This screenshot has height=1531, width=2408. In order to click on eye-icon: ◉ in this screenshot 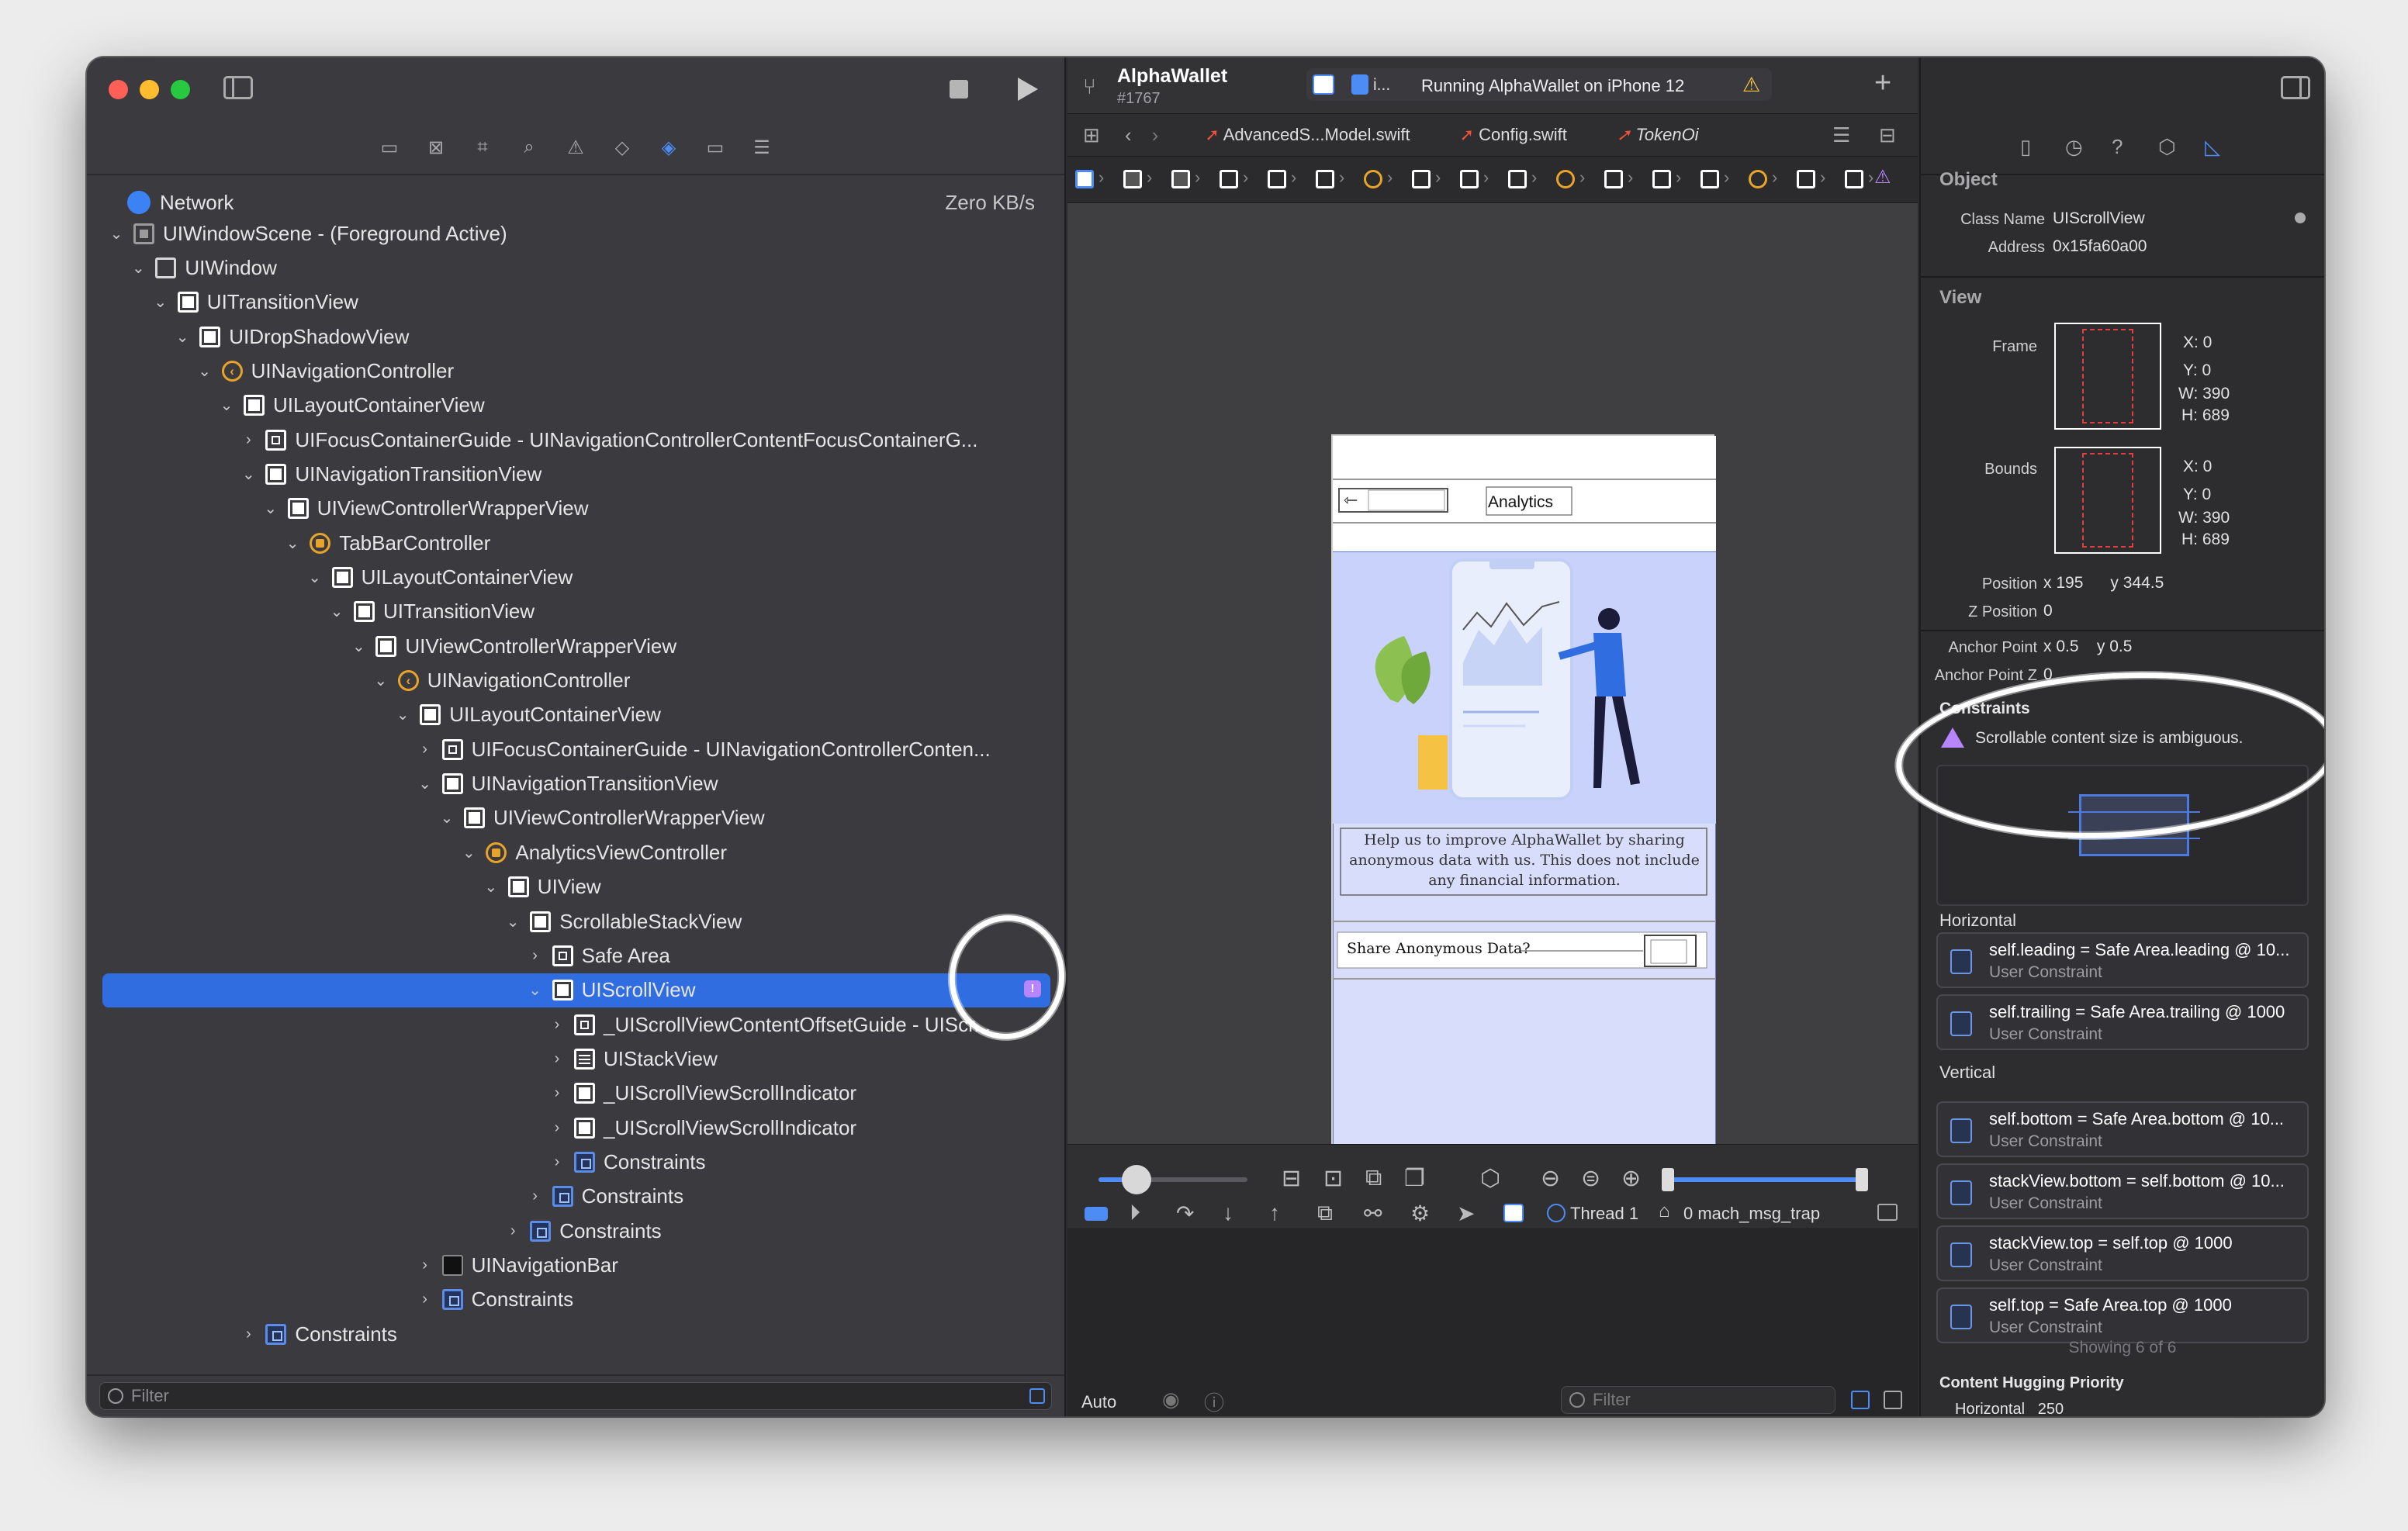, I will do `click(1171, 1400)`.